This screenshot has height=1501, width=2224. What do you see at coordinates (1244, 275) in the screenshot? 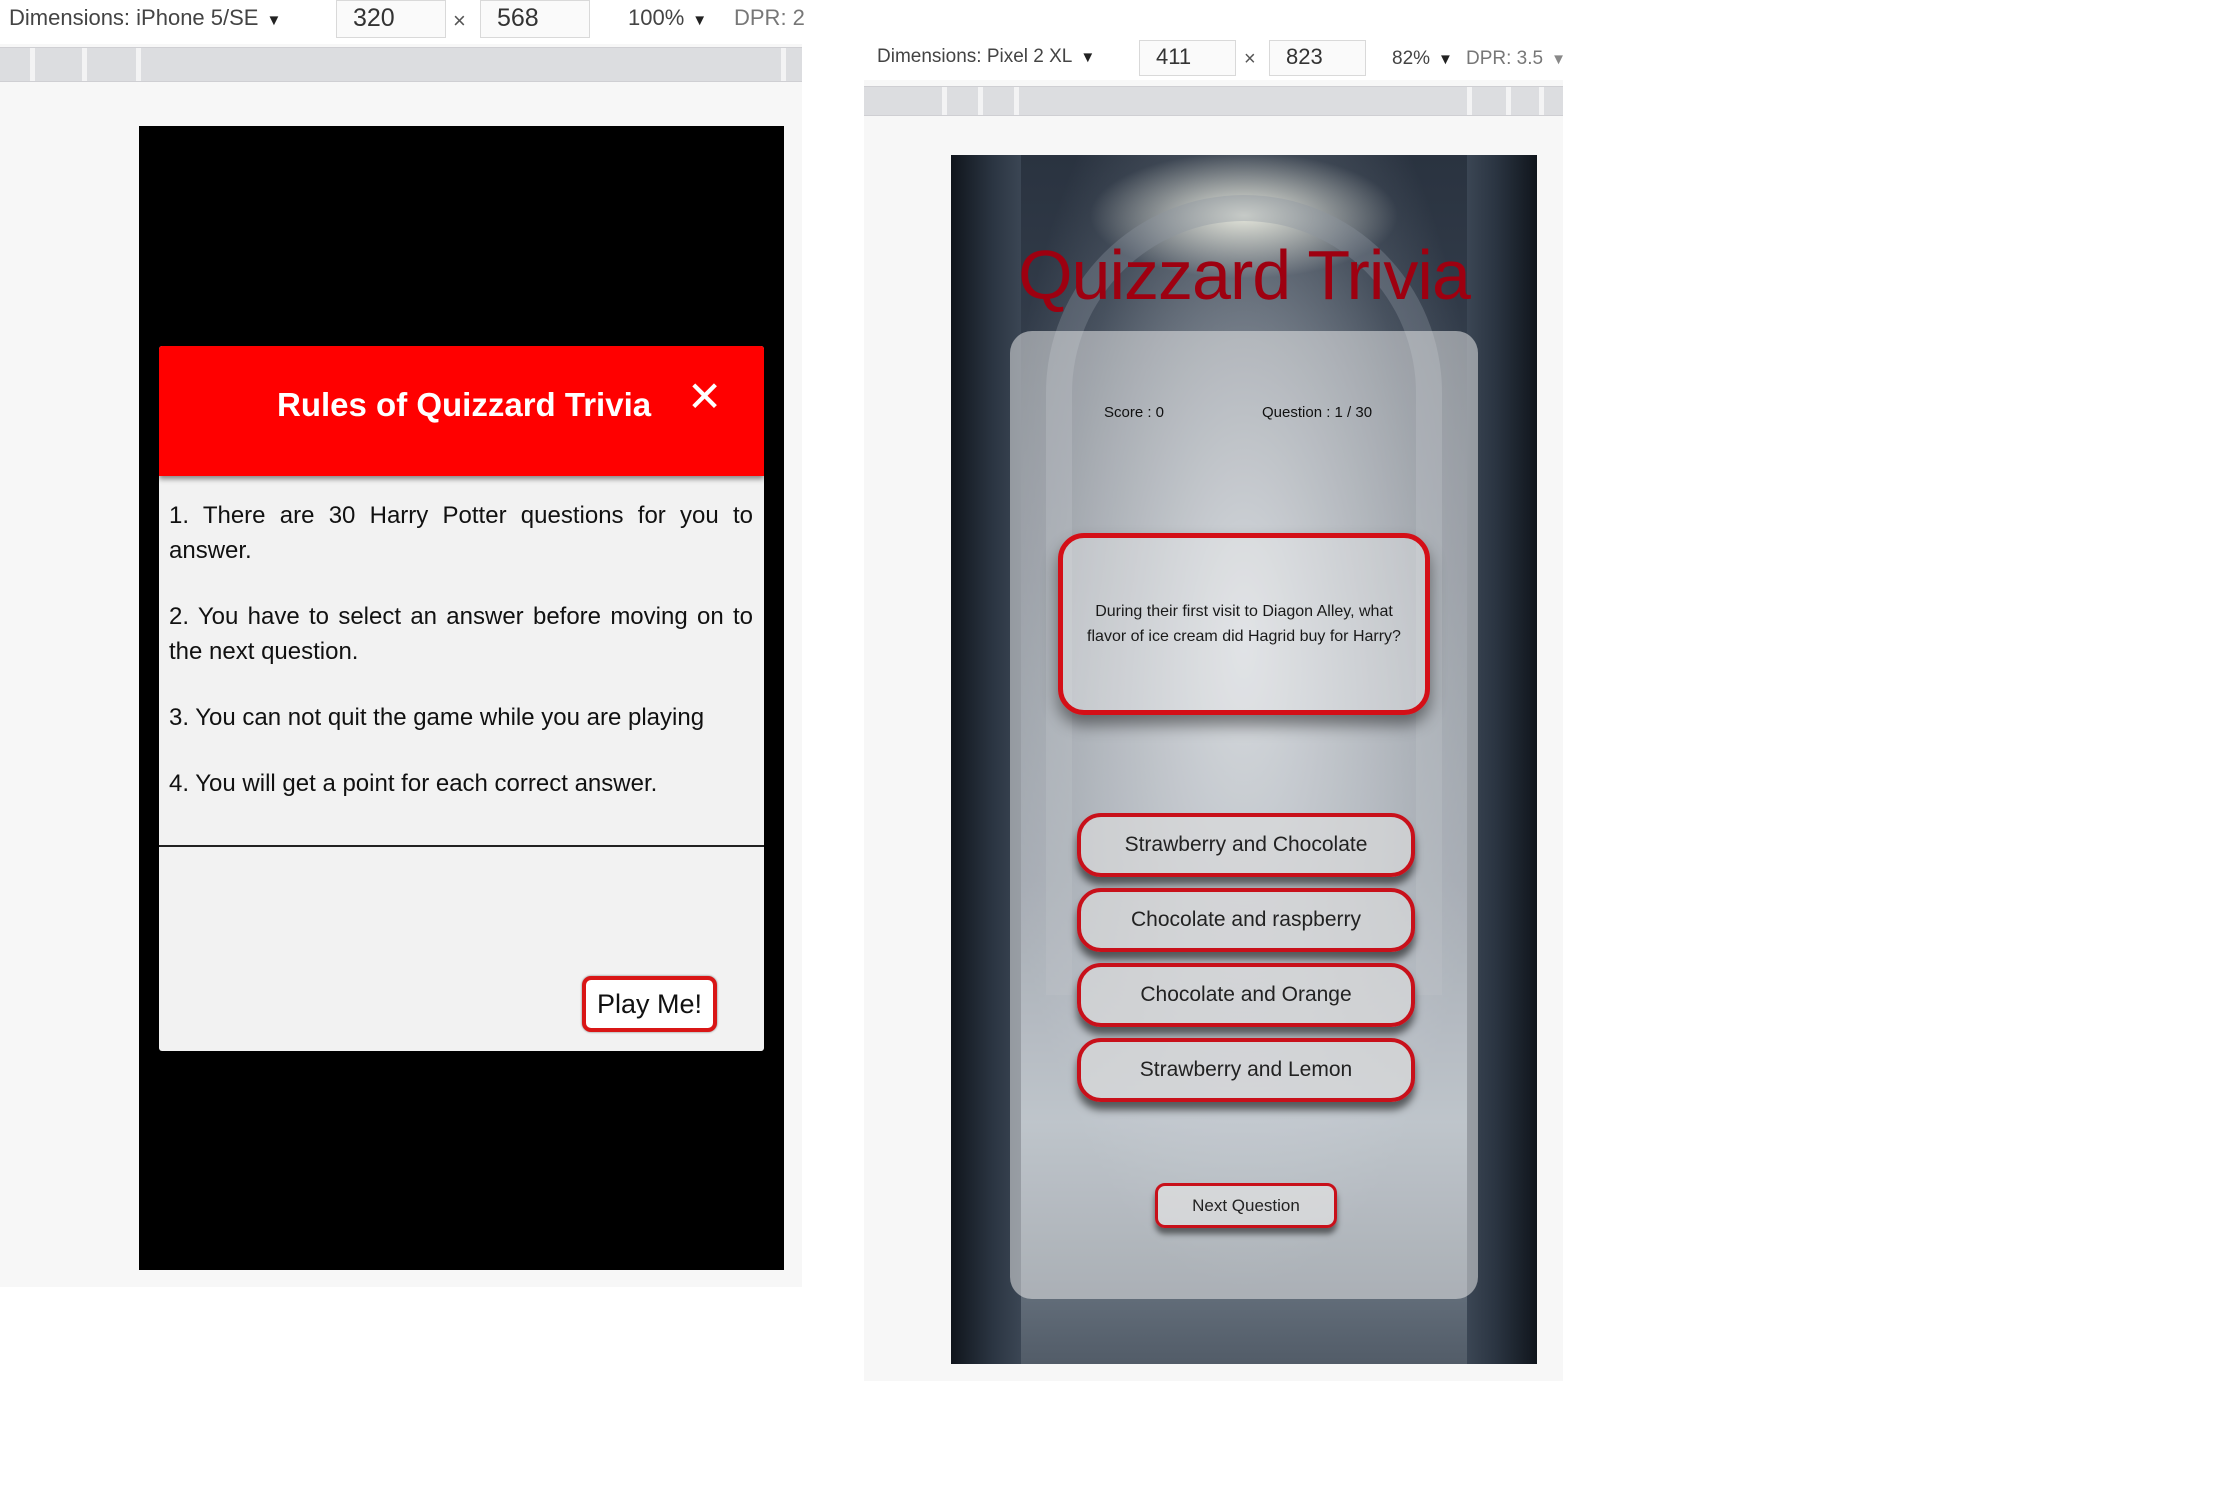
I see `quiz-title: Quizzard Trivia` at bounding box center [1244, 275].